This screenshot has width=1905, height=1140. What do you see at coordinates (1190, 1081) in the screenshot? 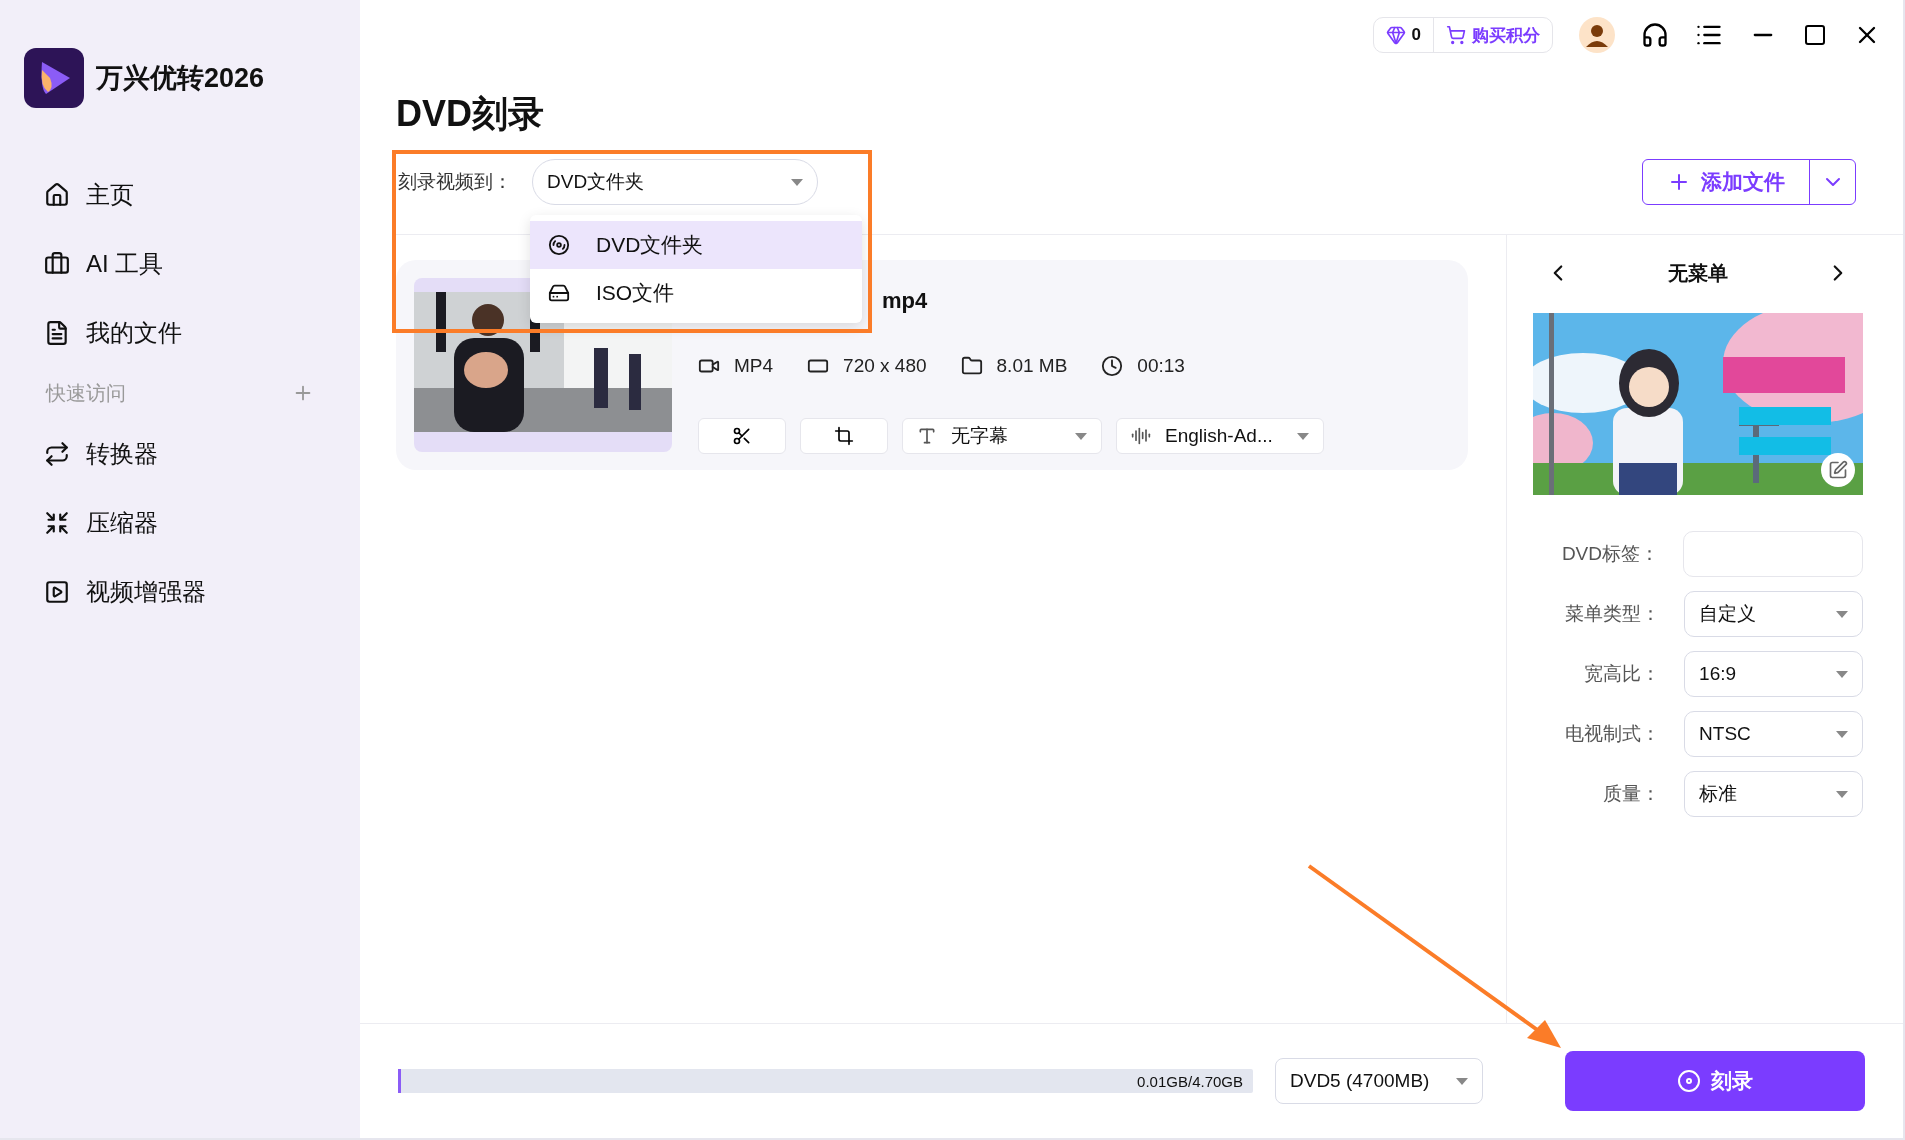
I see `usage-text: 0.01GB/4.70GB` at bounding box center [1190, 1081].